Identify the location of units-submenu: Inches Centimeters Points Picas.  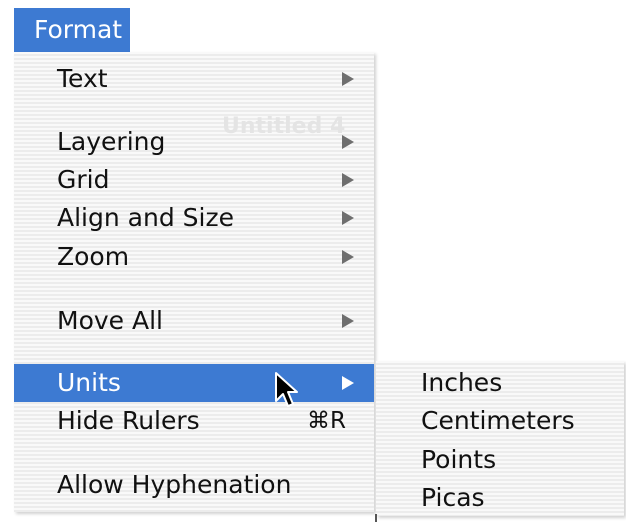
(500, 438).